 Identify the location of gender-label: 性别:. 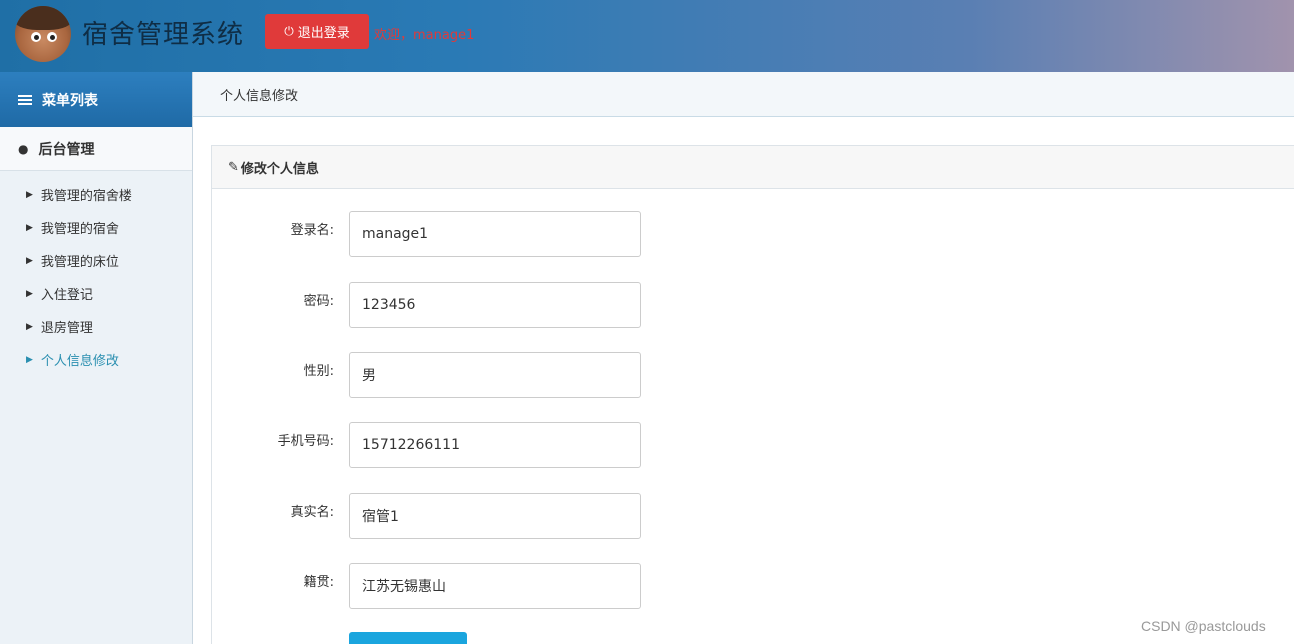
(318, 371).